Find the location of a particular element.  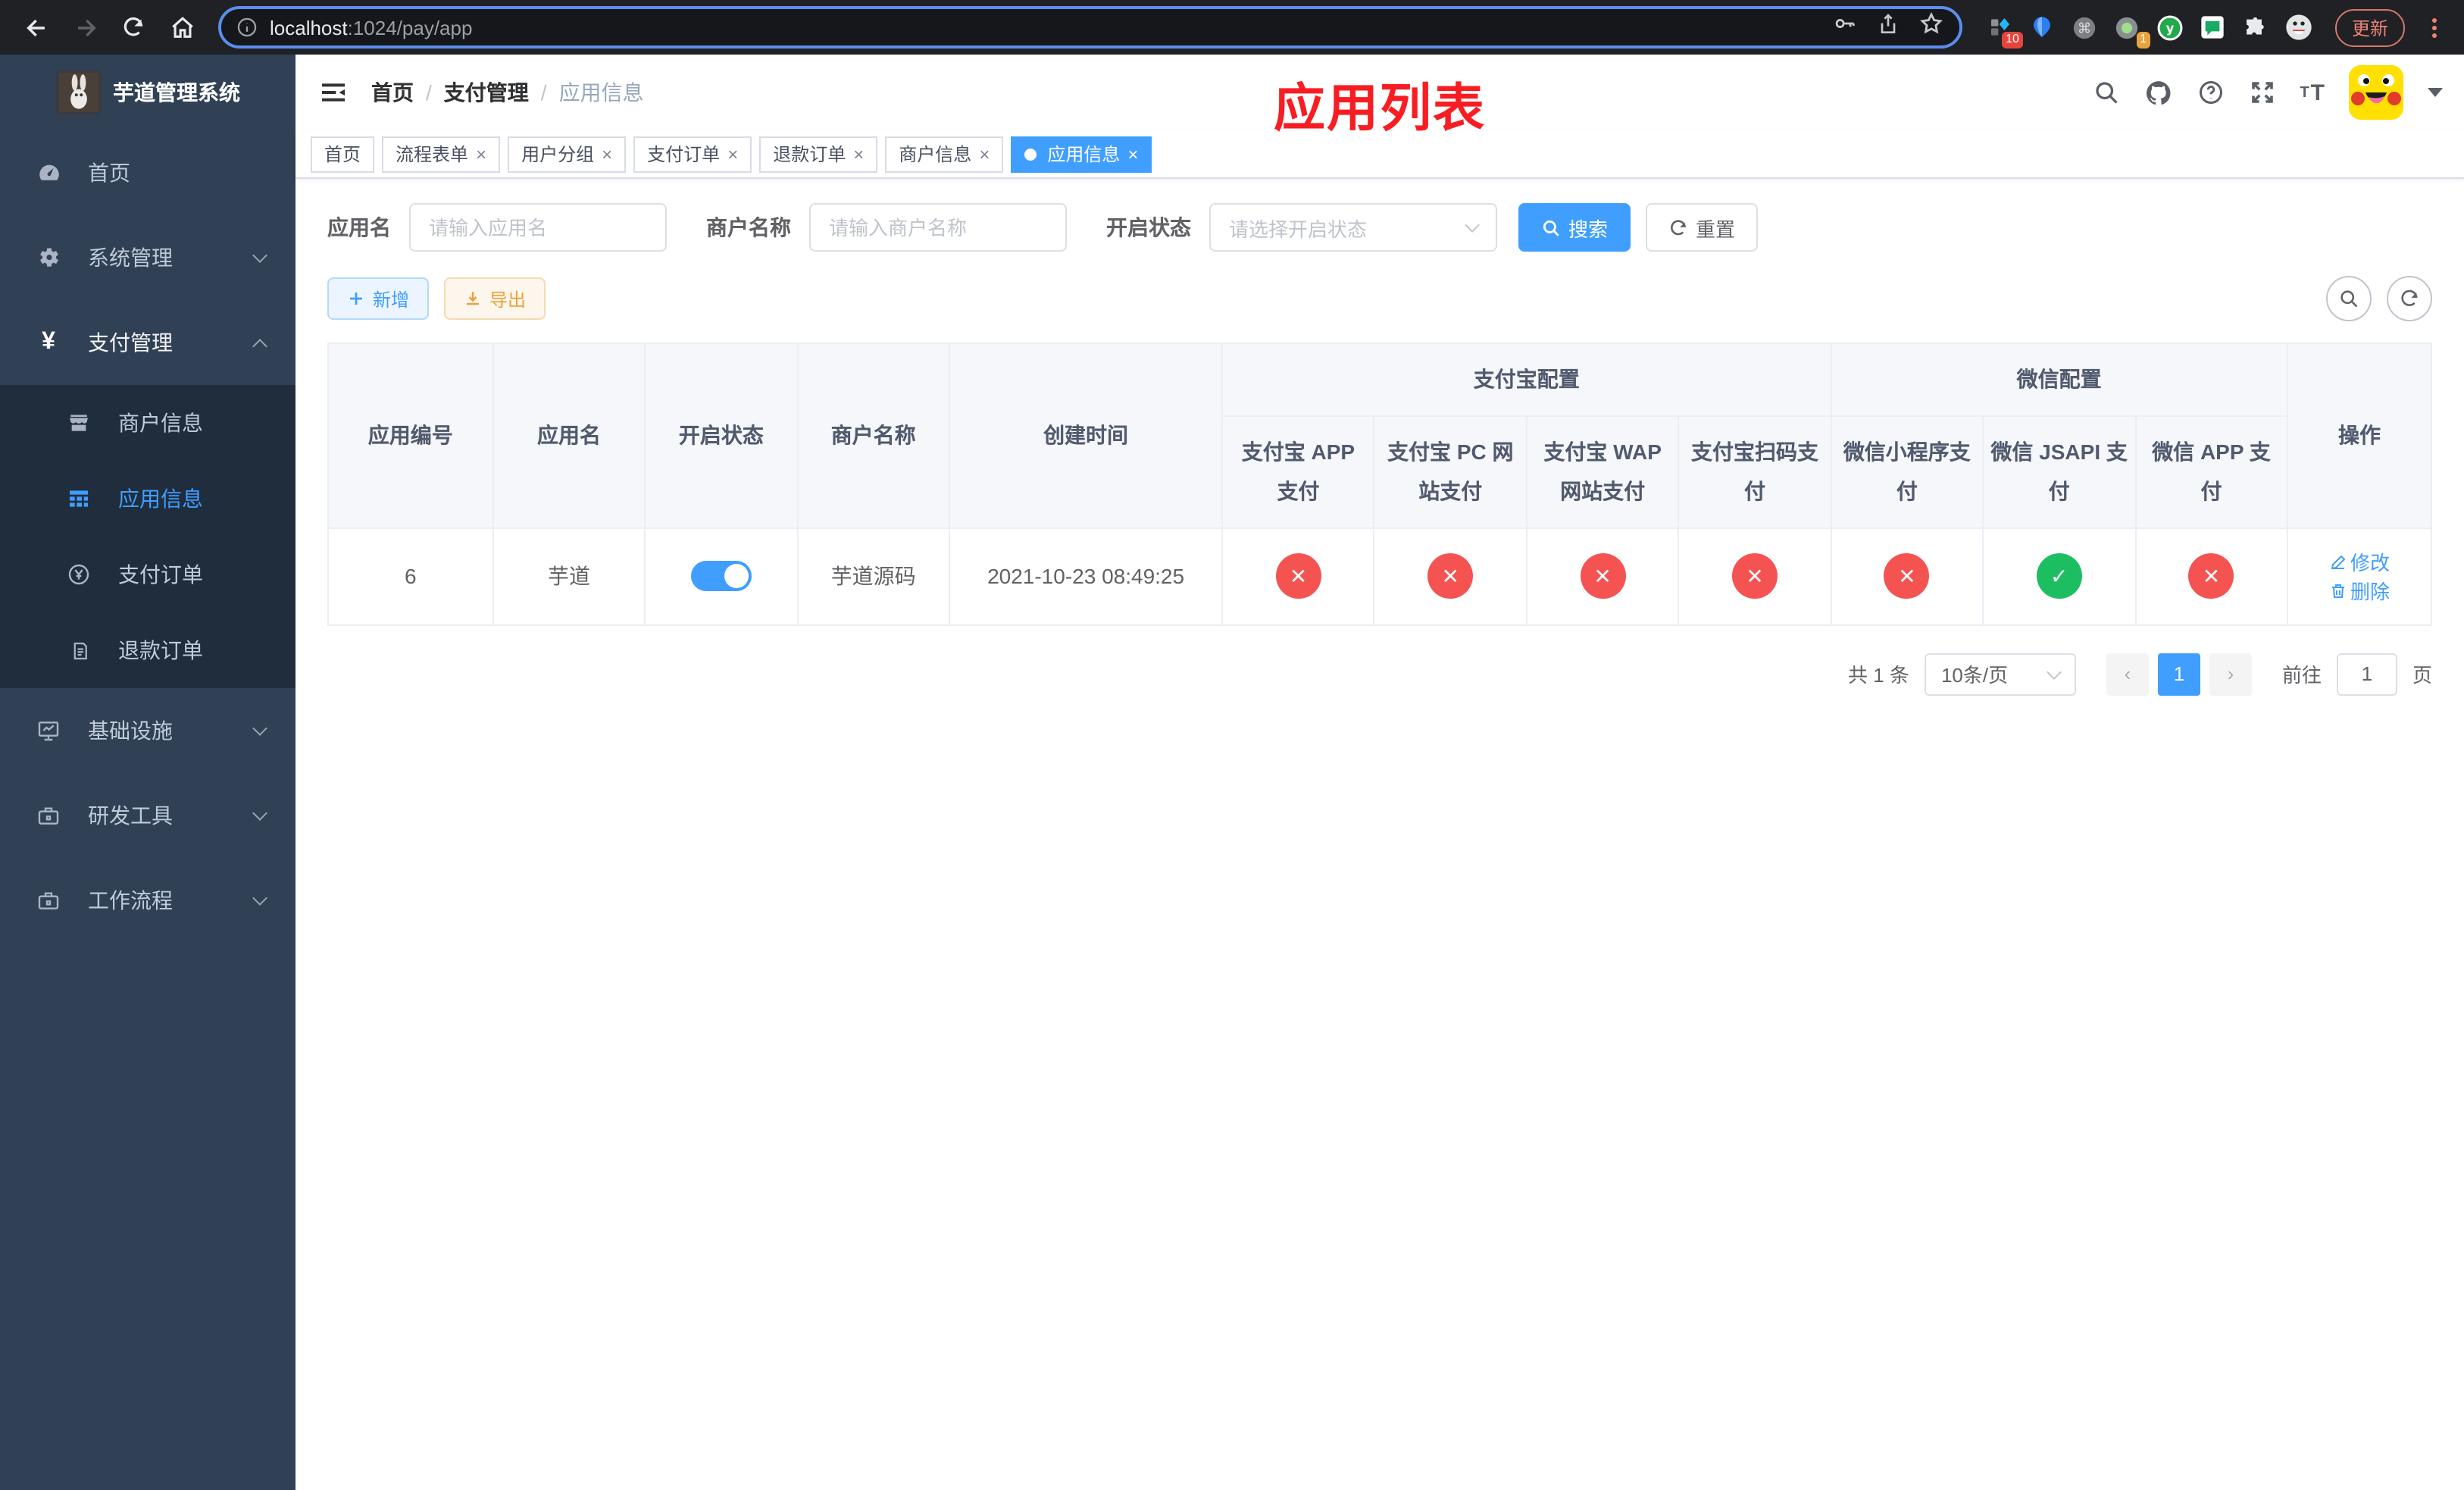

forward-icon is located at coordinates (85, 28).